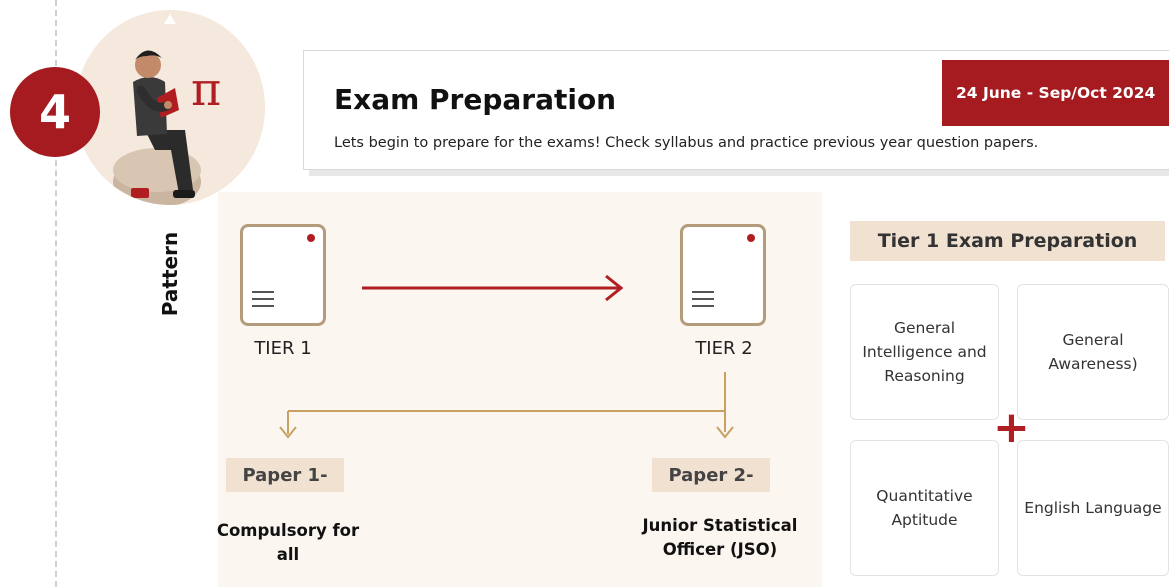 The width and height of the screenshot is (1169, 587). What do you see at coordinates (283, 275) in the screenshot?
I see `tier1-document-icon` at bounding box center [283, 275].